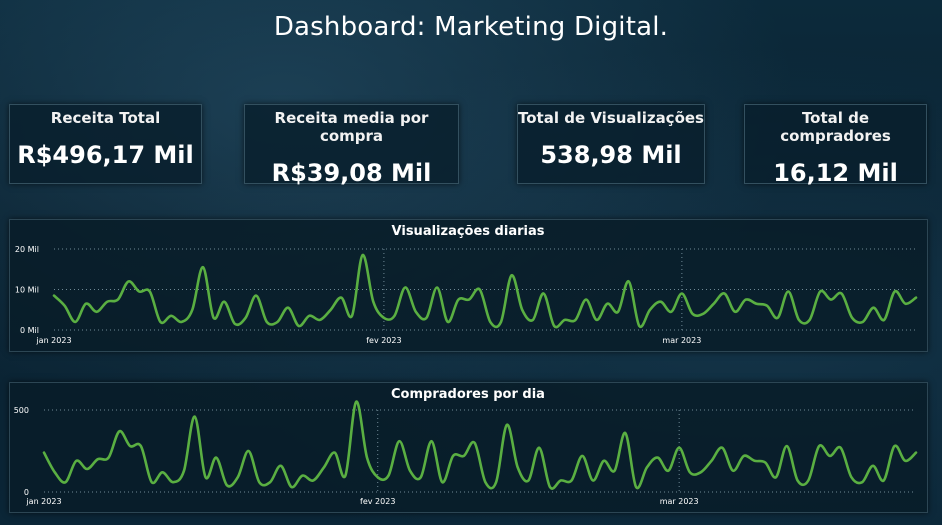  I want to click on y-tick-label: 20 Mil, so click(27, 249).